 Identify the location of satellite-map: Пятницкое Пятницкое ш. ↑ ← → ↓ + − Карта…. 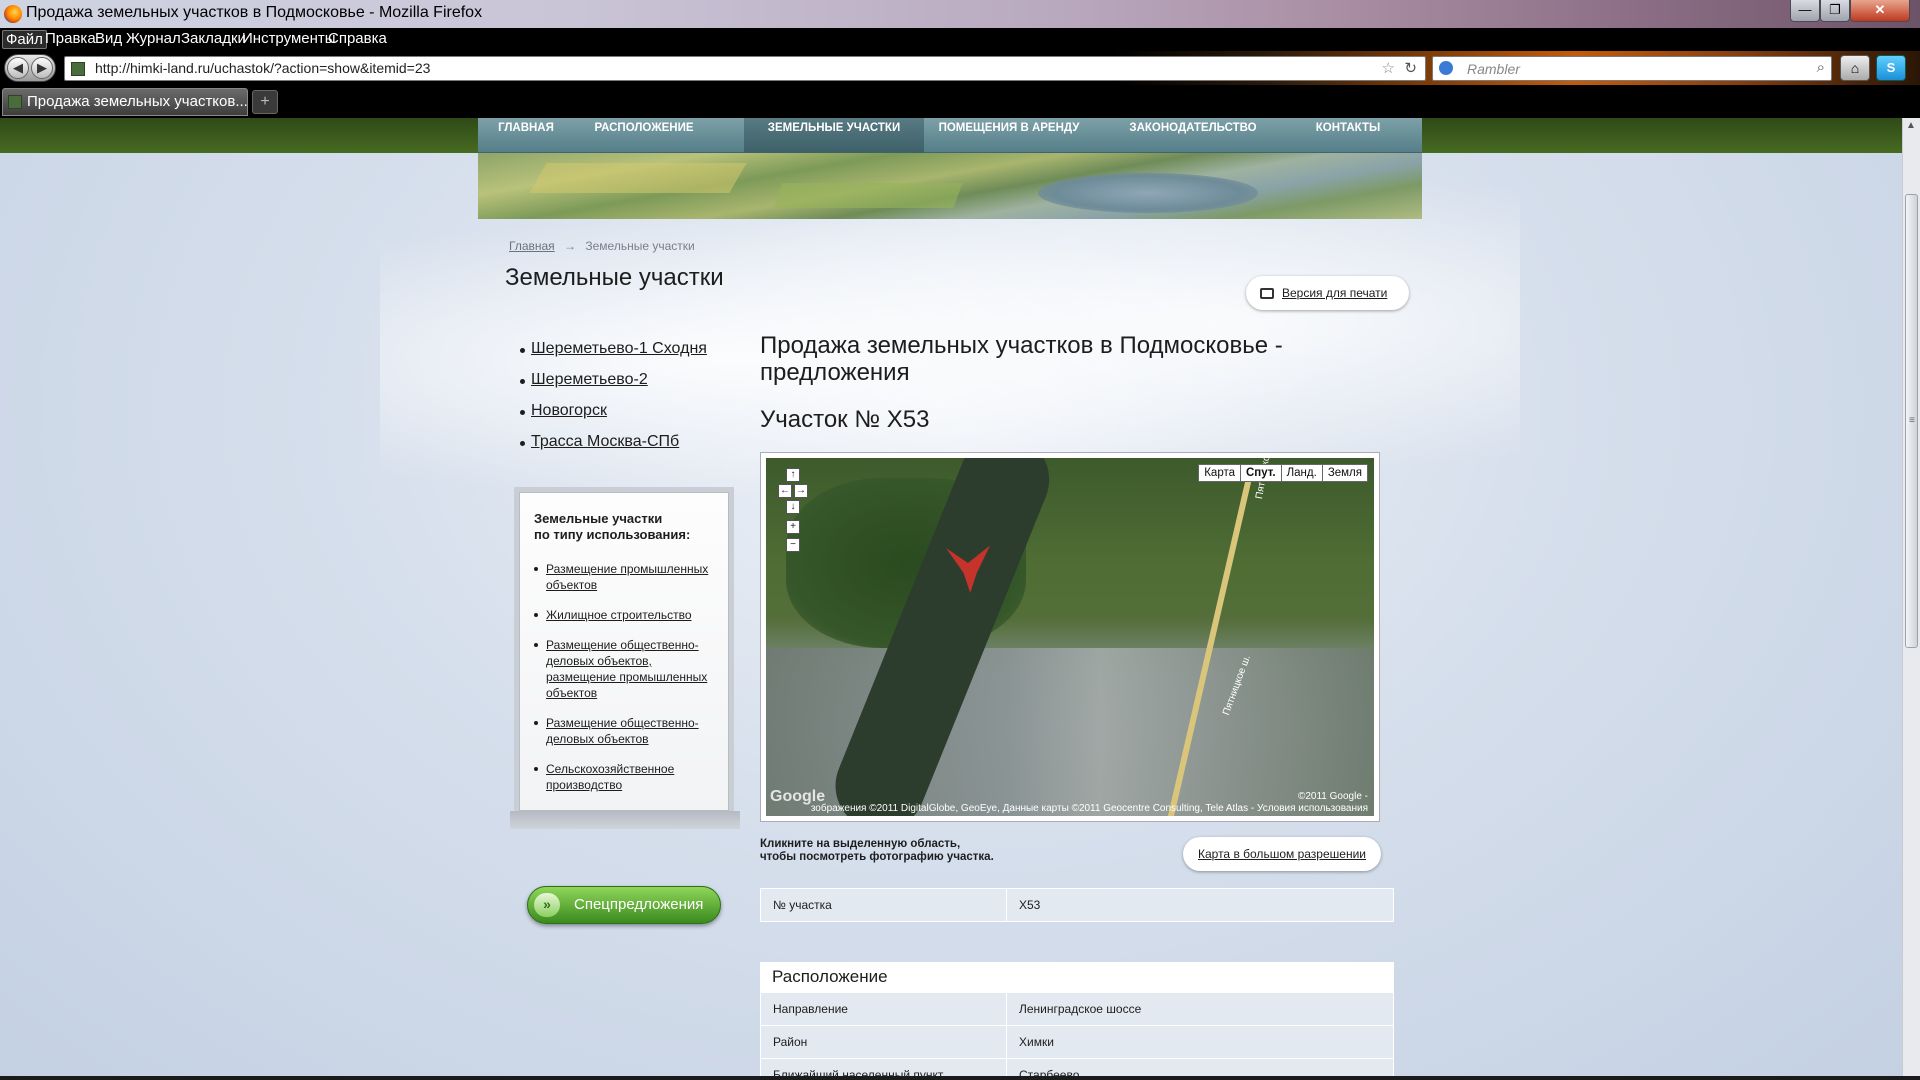
(1070, 637).